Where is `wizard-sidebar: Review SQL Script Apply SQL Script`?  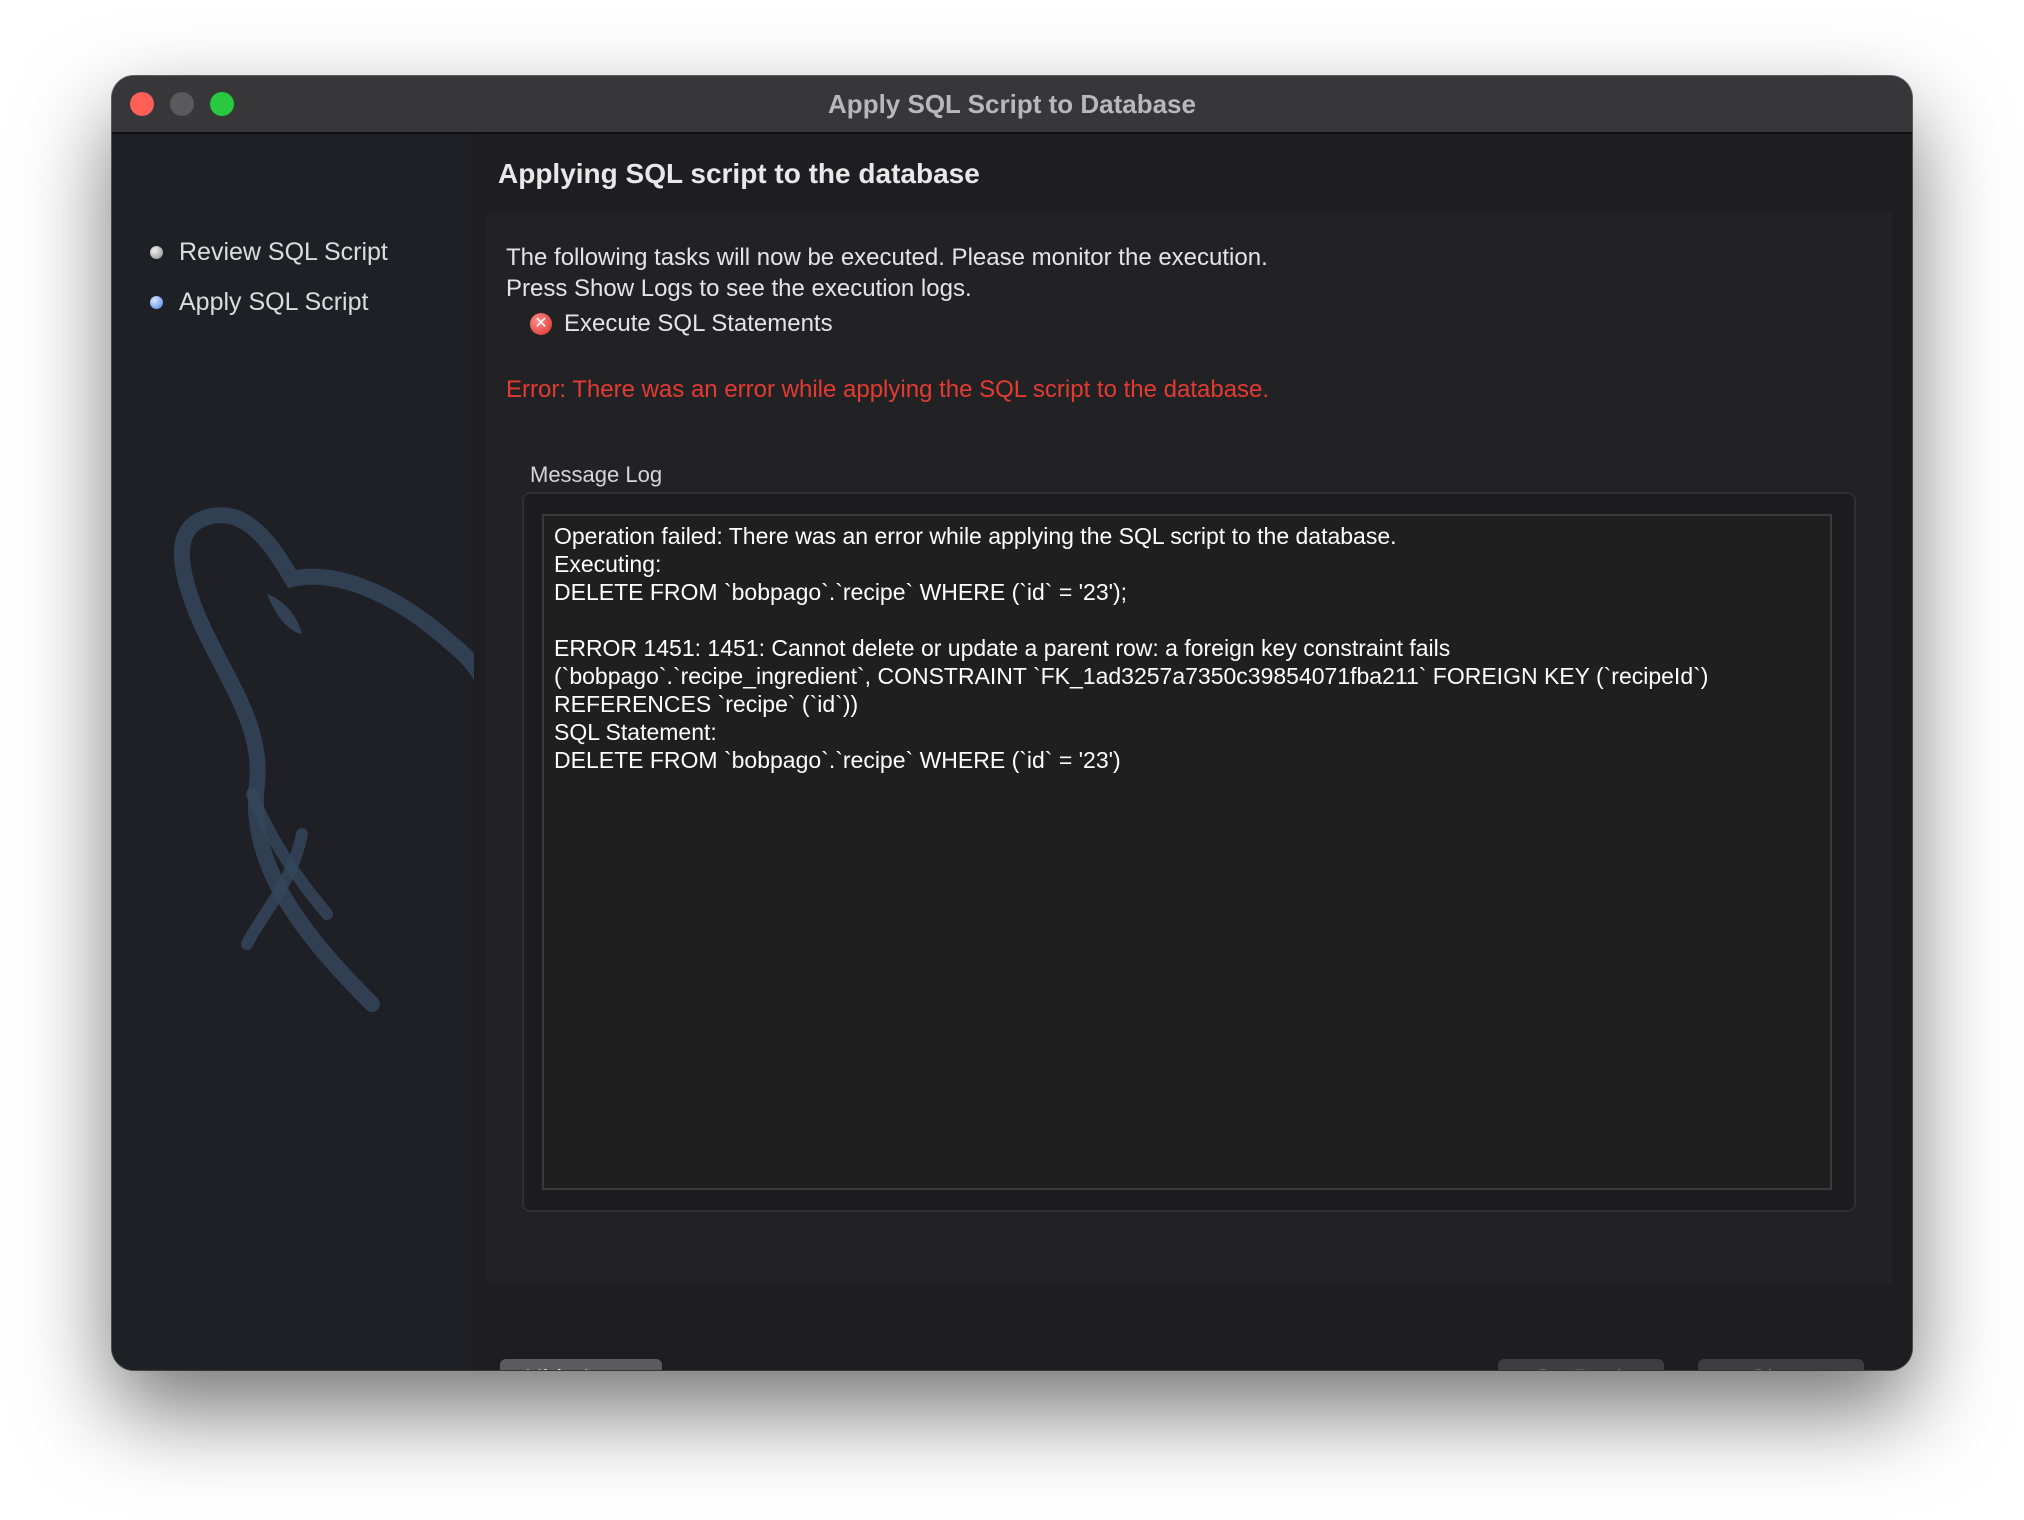
wizard-sidebar: Review SQL Script Apply SQL Script is located at coordinates (293, 752).